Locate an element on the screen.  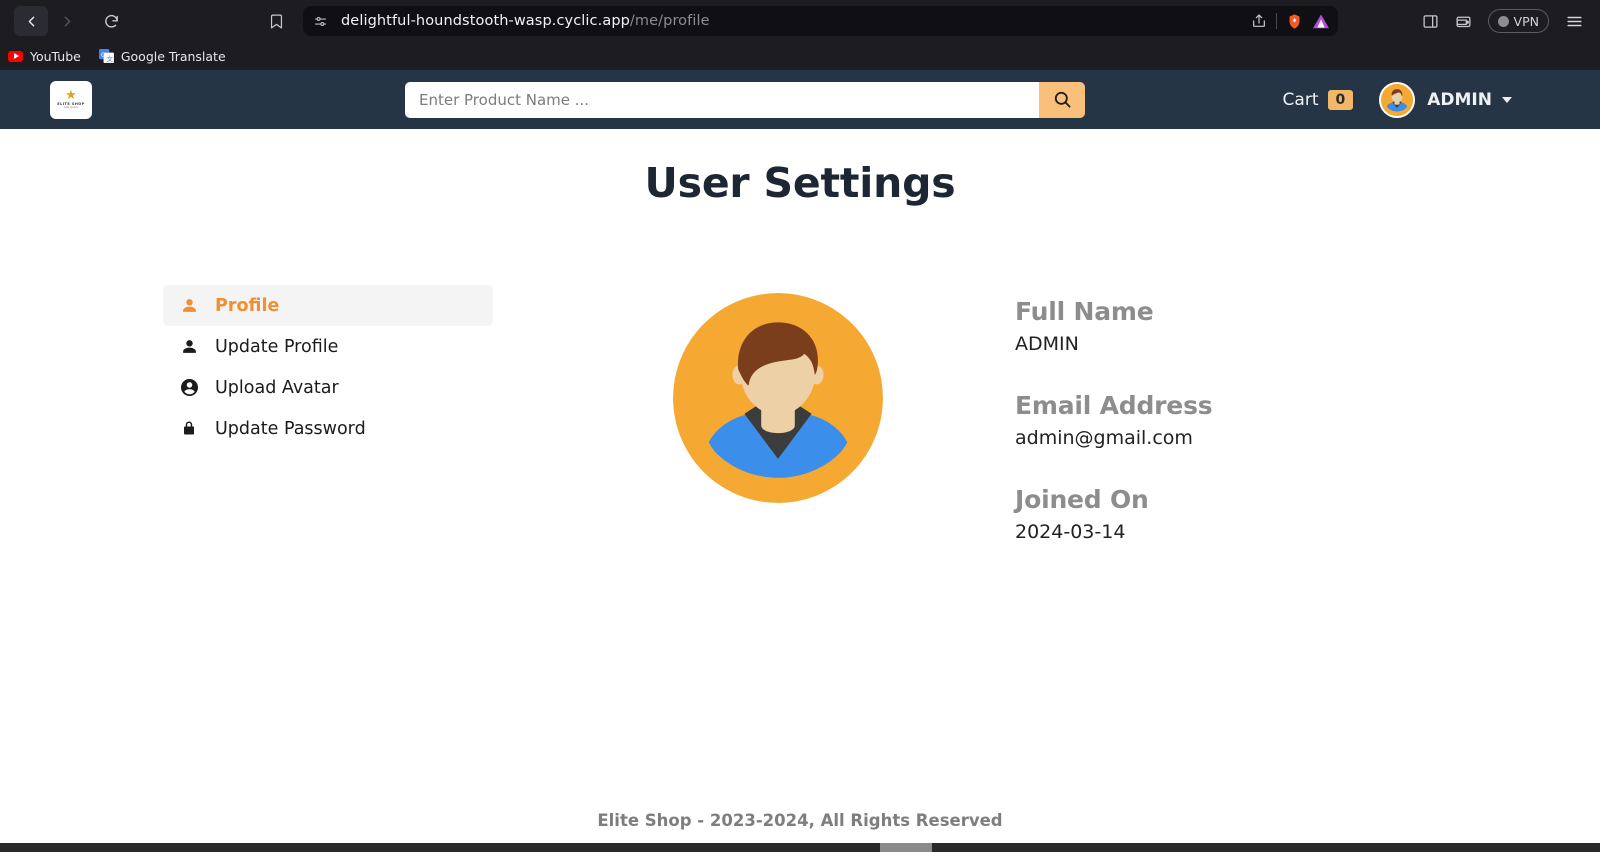
sidebar-item-label: Upload Avatar is located at coordinates (277, 387).